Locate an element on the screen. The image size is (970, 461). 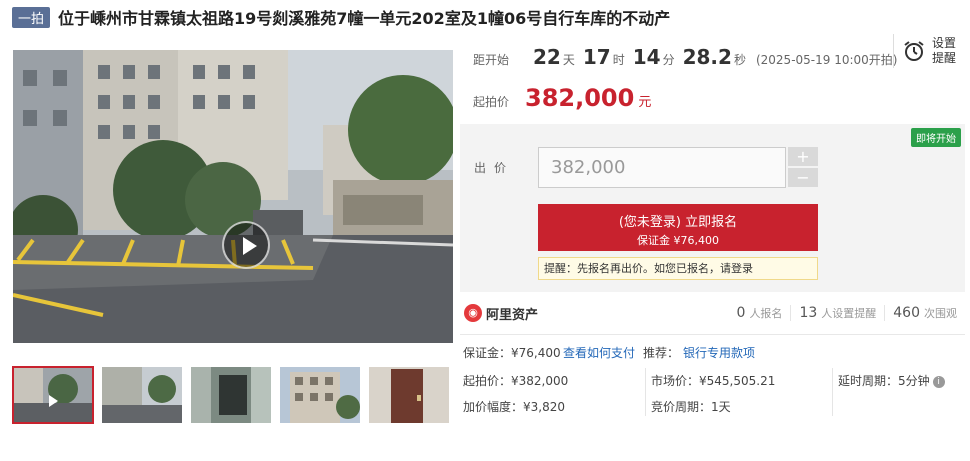
start-price-value: 382,000 is located at coordinates (580, 98).